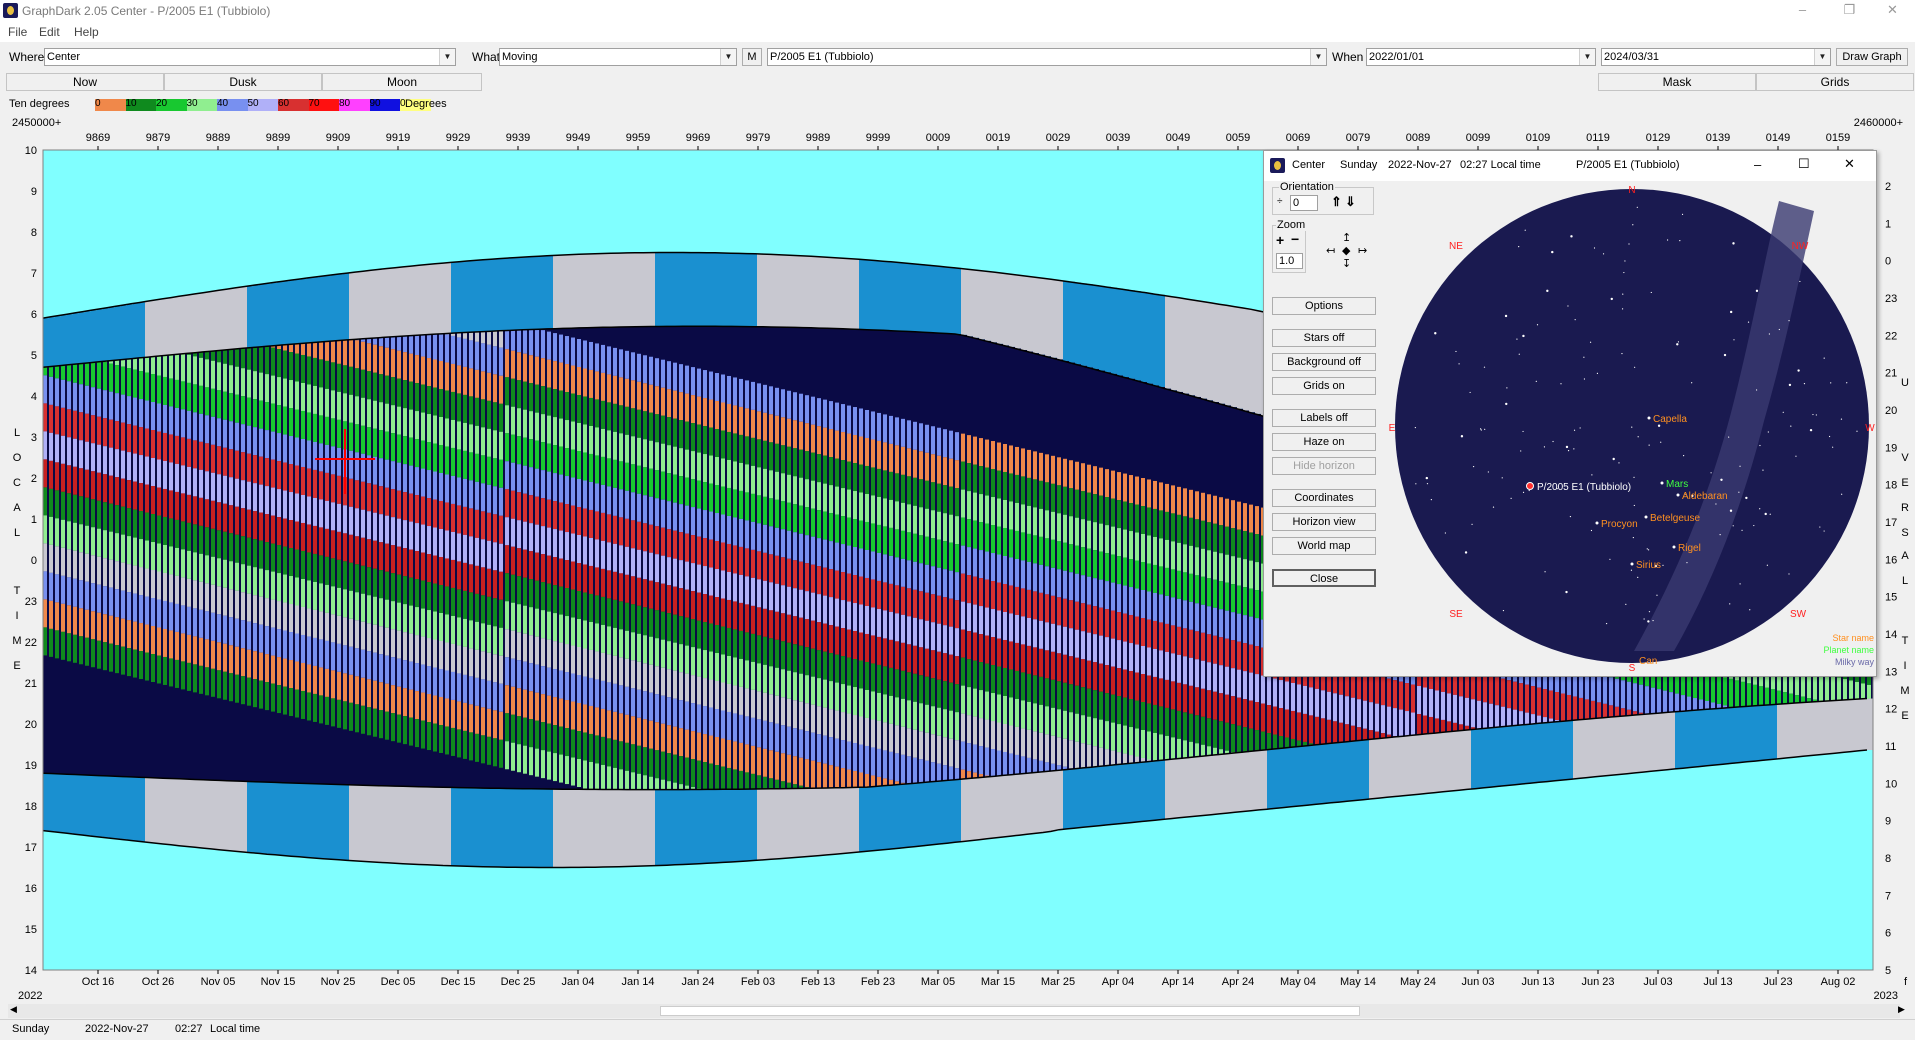 This screenshot has width=1915, height=1040. Describe the element at coordinates (1901, 1009) in the screenshot. I see `scroll-right-icon: ▶` at that location.